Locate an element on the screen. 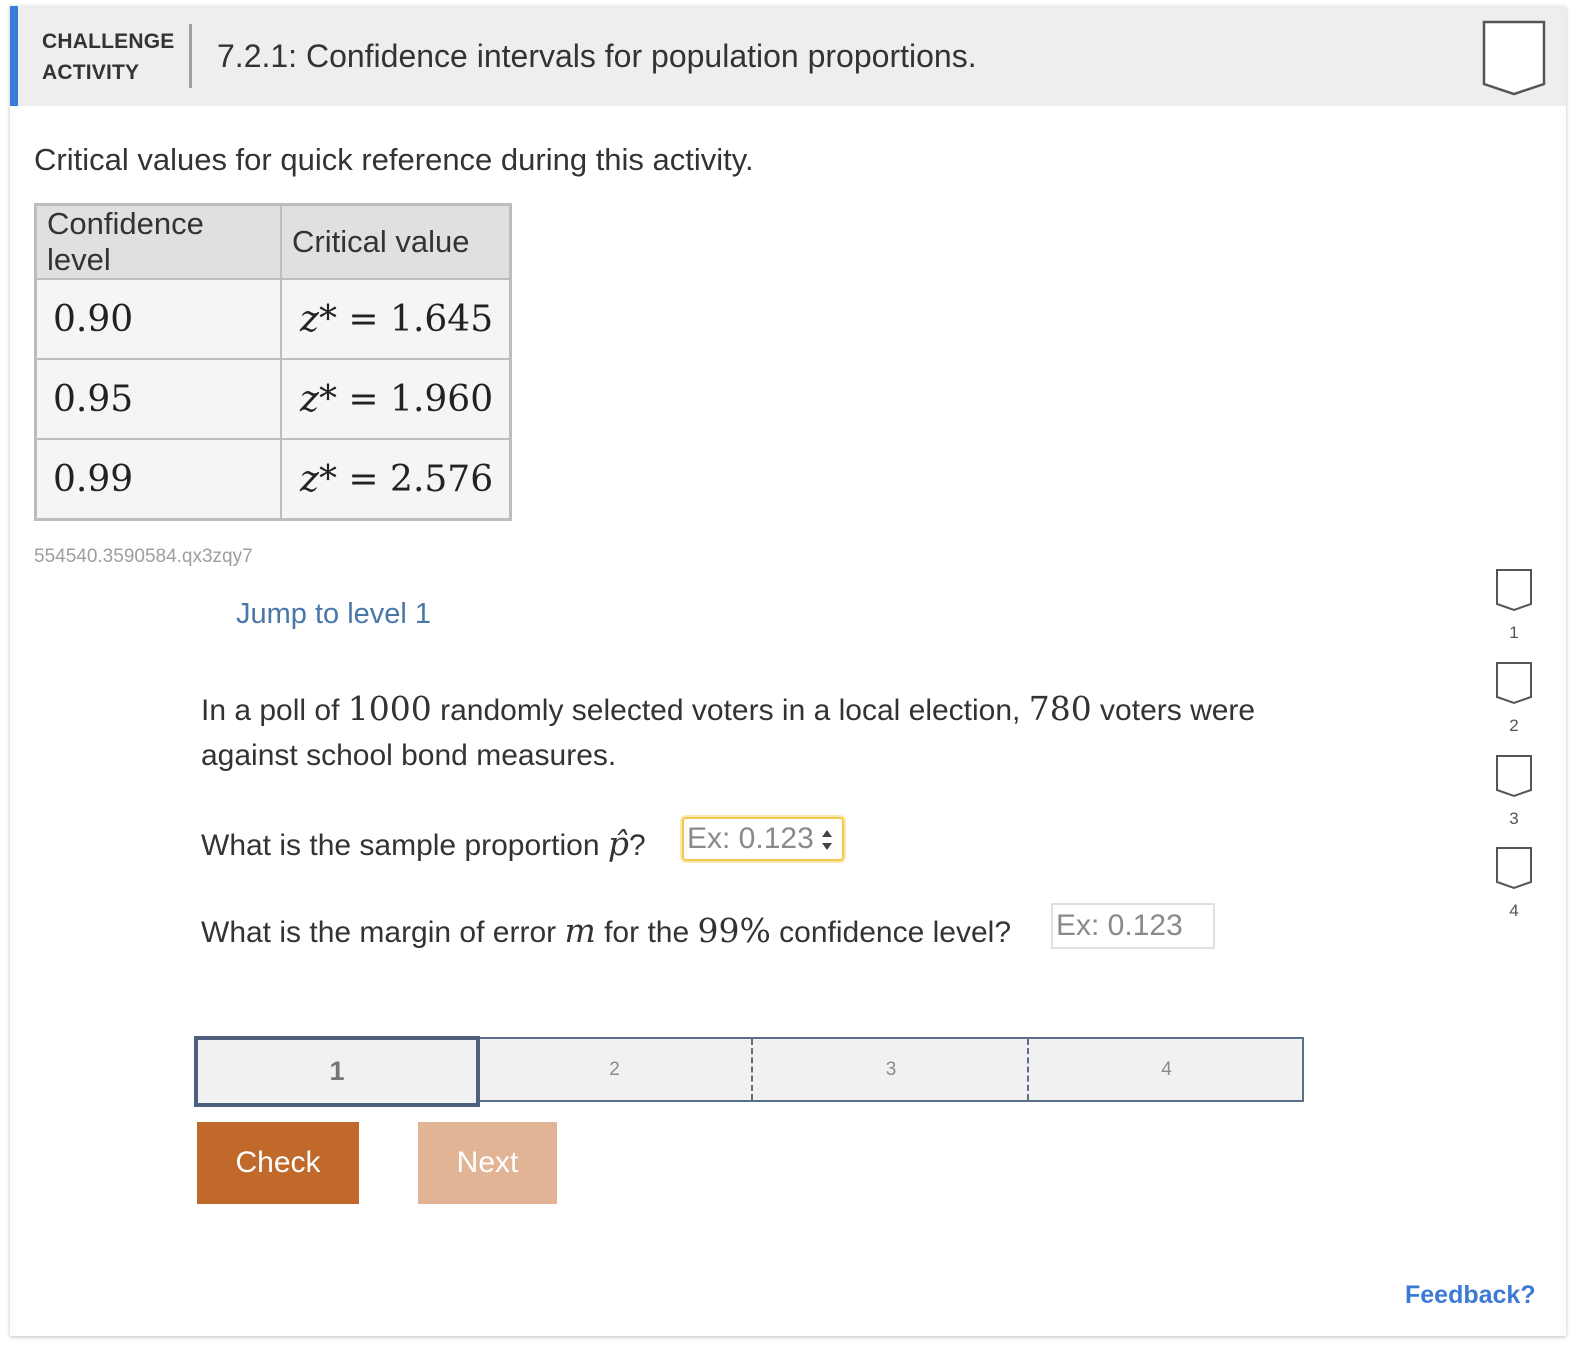  question-text: What is the margin of error is located at coordinates (383, 932).